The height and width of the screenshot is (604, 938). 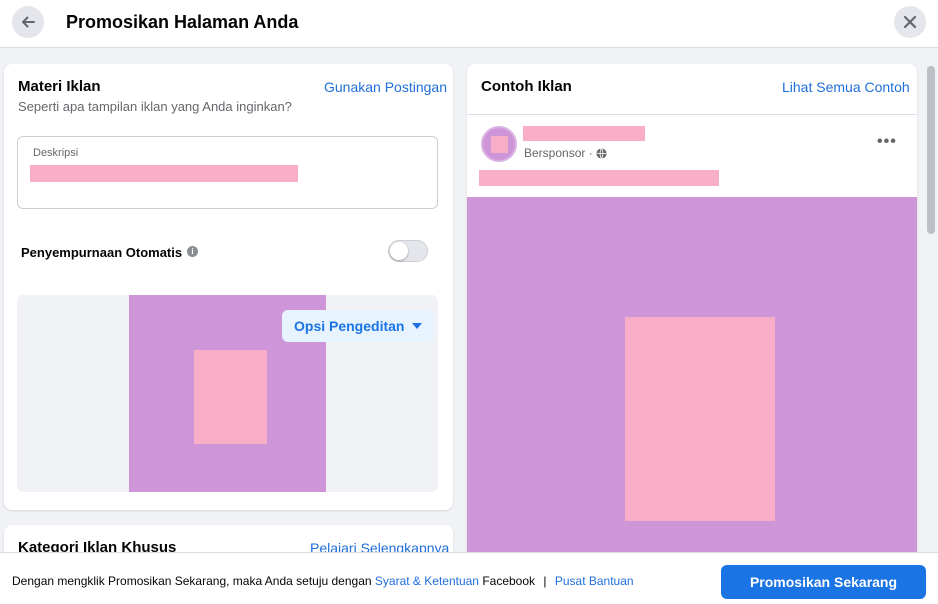 I want to click on back-button, so click(x=28, y=22).